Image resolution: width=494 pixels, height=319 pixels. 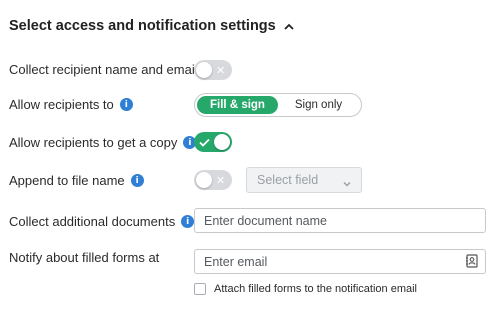 What do you see at coordinates (340, 220) in the screenshot?
I see `document-name-input` at bounding box center [340, 220].